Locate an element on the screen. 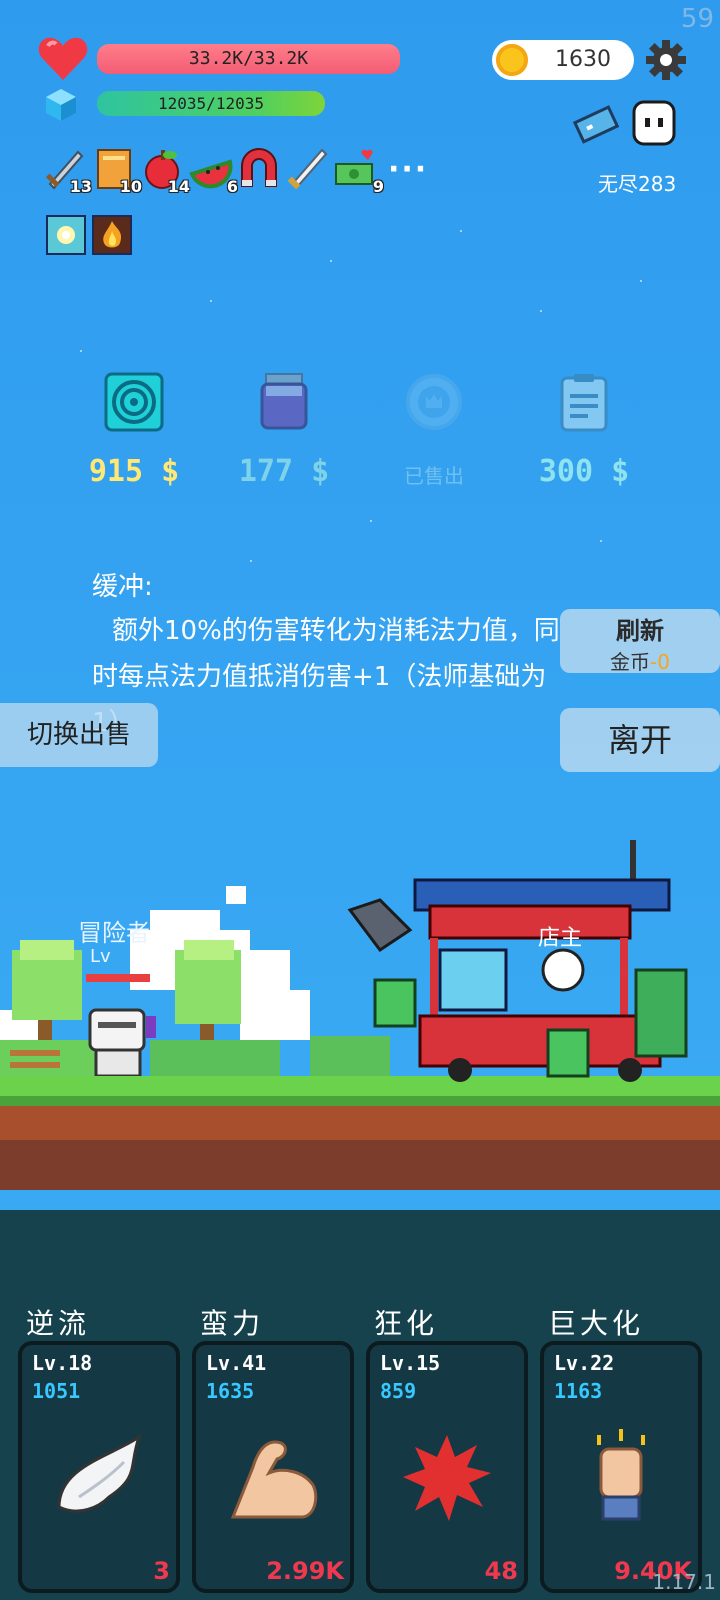  settings-gear-icon is located at coordinates (666, 60).